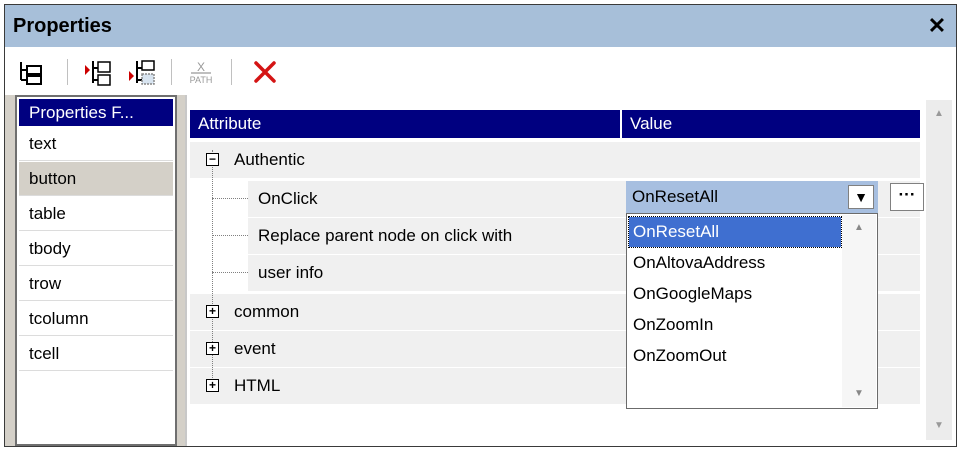 Image resolution: width=961 pixels, height=451 pixels. I want to click on grid-vertical-scrollbar: ▲ ▼, so click(939, 270).